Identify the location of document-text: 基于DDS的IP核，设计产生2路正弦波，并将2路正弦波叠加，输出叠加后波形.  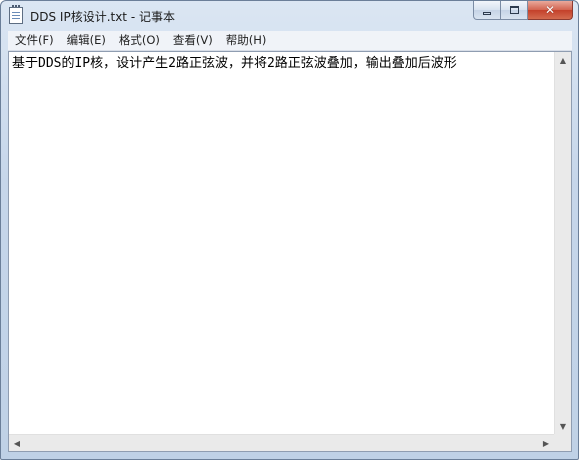
(281, 63).